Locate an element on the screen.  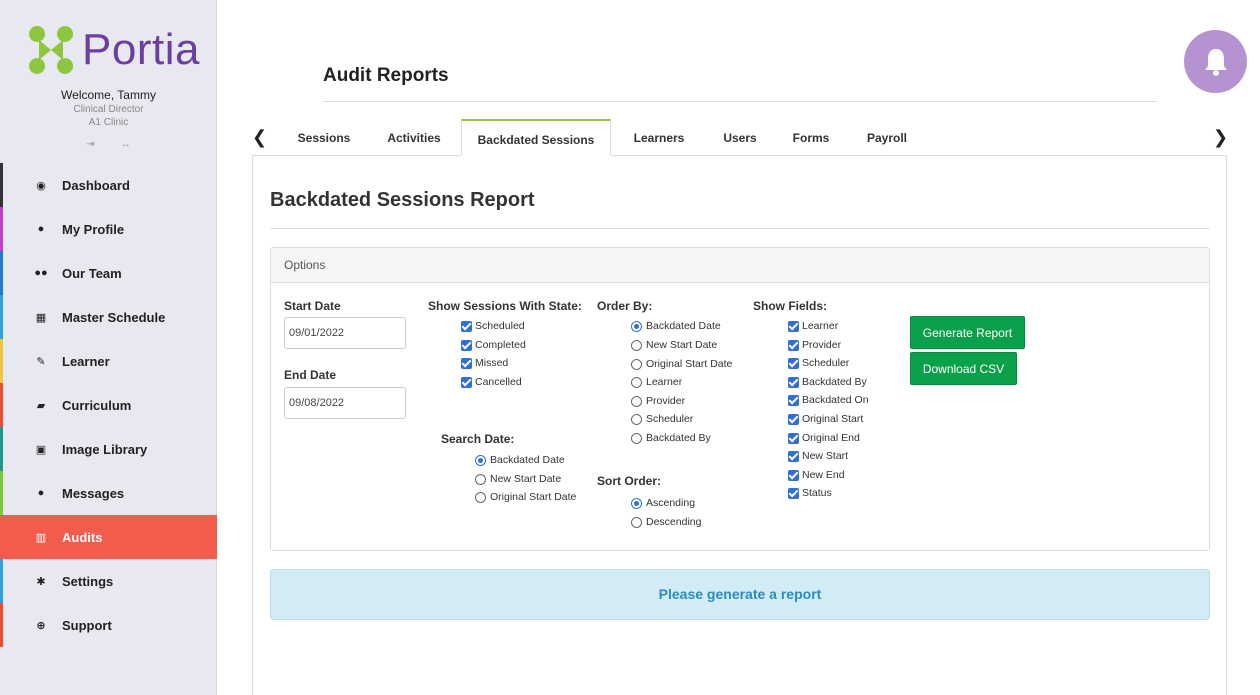
logo-text: Portia is located at coordinates (141, 49).